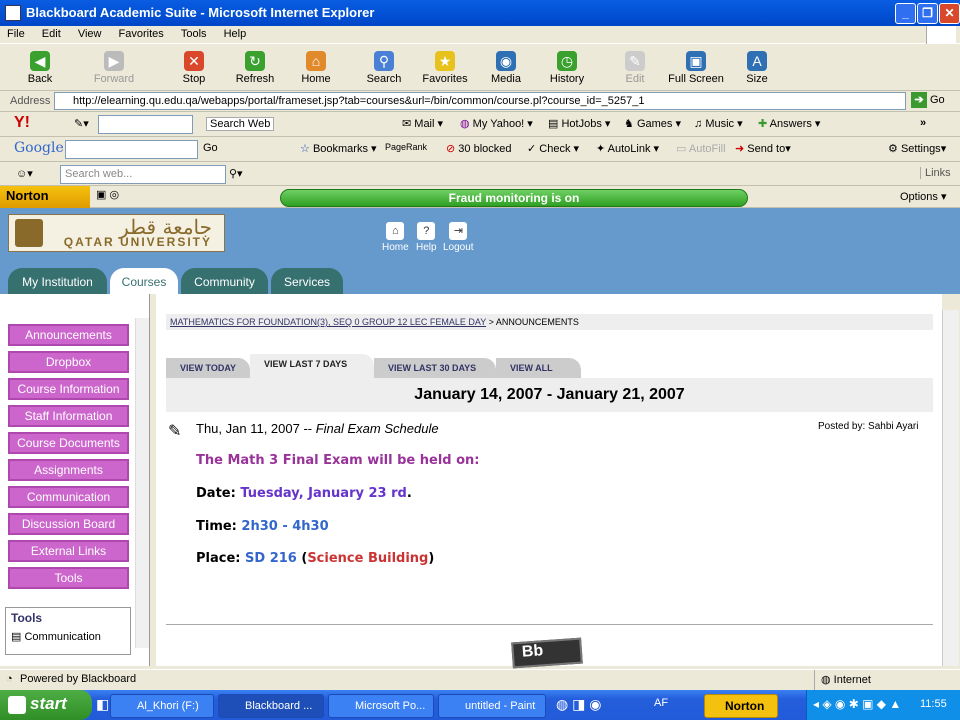 The height and width of the screenshot is (720, 960). What do you see at coordinates (194, 79) in the screenshot?
I see `stop-label: Stop` at bounding box center [194, 79].